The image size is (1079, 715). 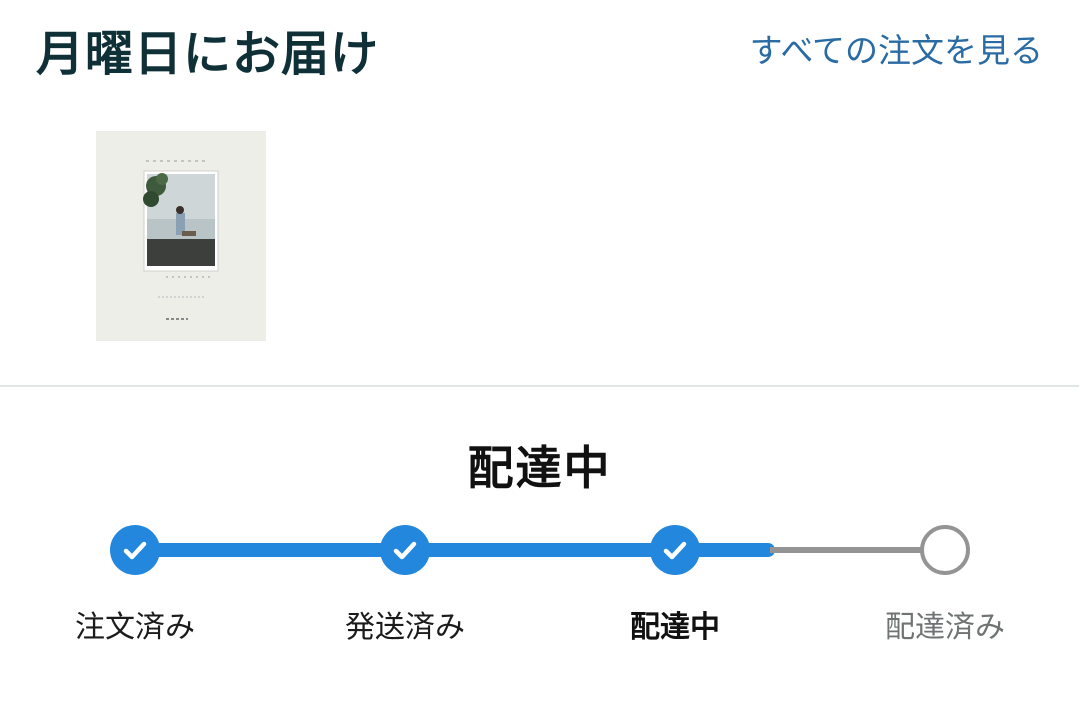 I want to click on step-in-transit-node, so click(x=675, y=550).